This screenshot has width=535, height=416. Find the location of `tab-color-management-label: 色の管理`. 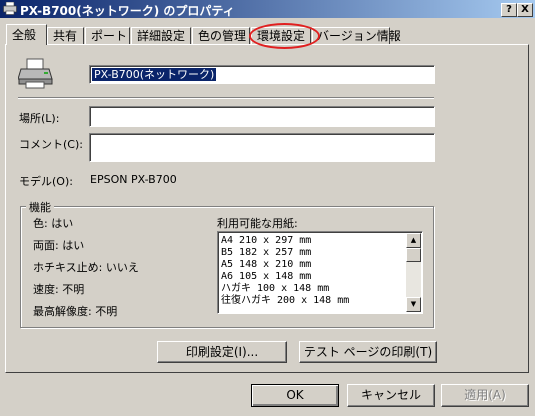

tab-color-management-label: 色の管理 is located at coordinates (222, 36).